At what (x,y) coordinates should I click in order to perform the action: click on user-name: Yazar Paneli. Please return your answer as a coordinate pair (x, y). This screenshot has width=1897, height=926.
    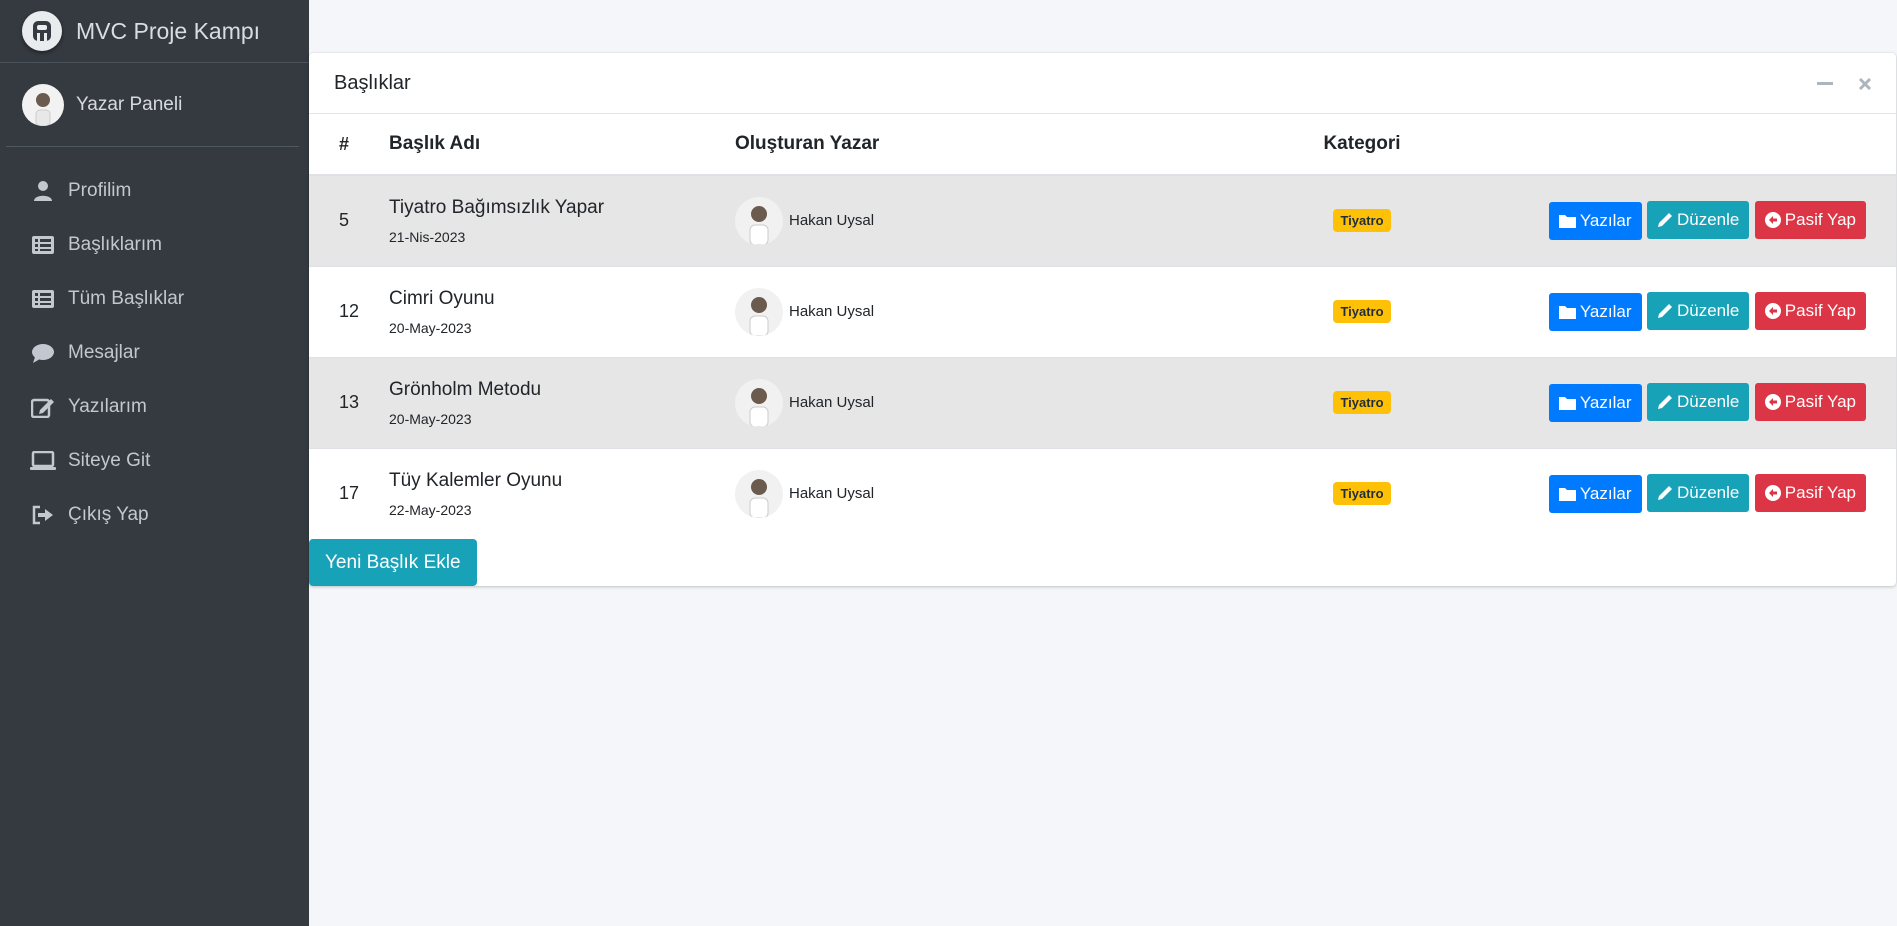
    Looking at the image, I should click on (129, 104).